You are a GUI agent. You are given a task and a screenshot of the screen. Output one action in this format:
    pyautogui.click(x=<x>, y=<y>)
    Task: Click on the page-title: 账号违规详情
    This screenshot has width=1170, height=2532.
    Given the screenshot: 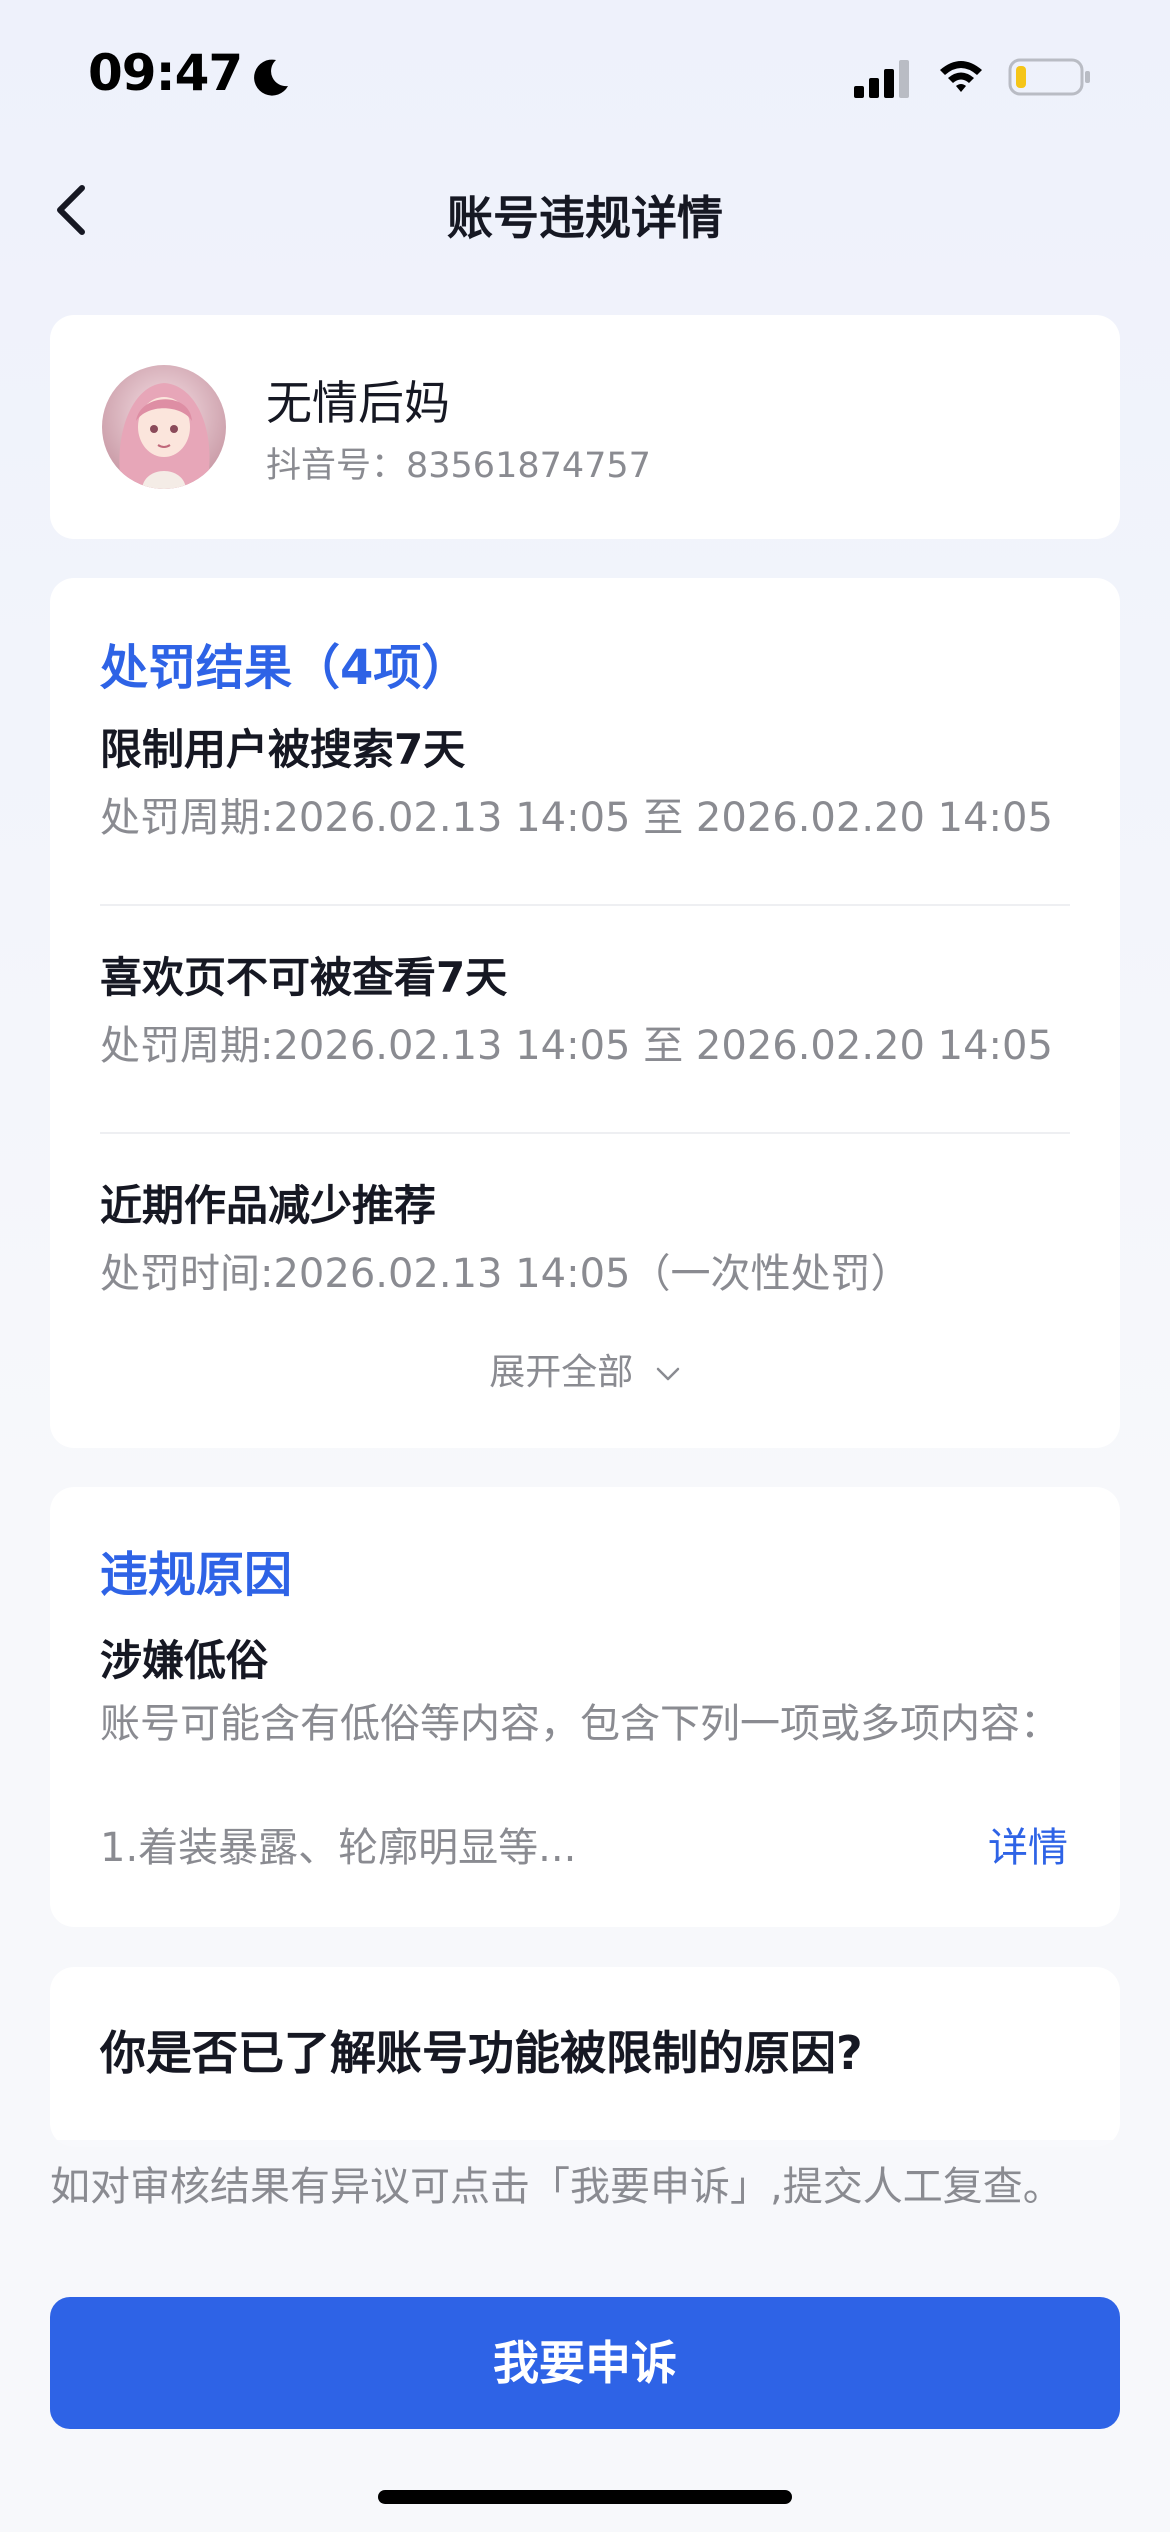 What is the action you would take?
    pyautogui.click(x=585, y=218)
    